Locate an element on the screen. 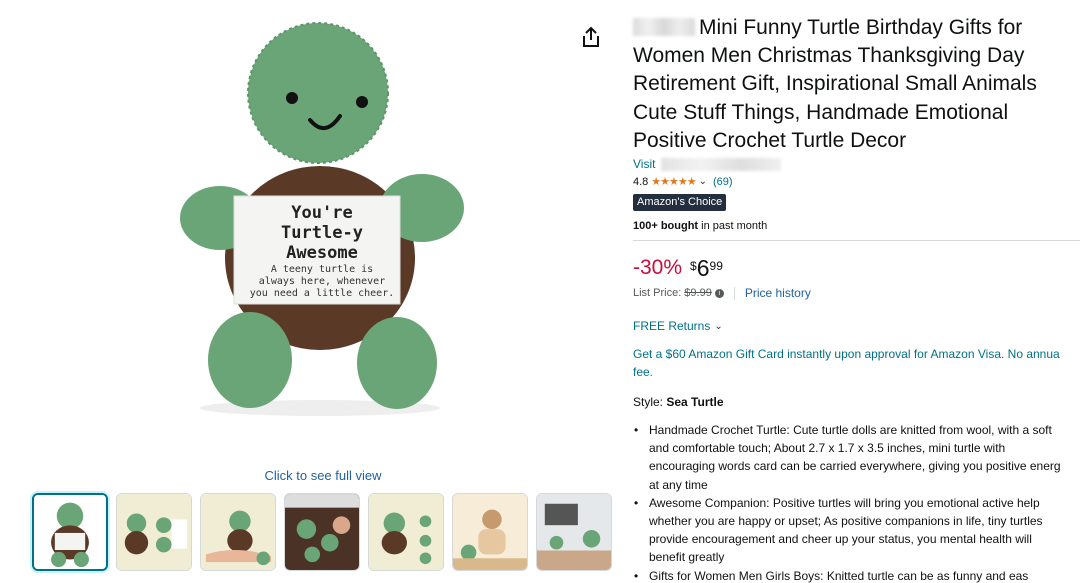 This screenshot has width=1080, height=583. rating-row: 4.8 ★★★★★ ⌄ (69) is located at coordinates (856, 182).